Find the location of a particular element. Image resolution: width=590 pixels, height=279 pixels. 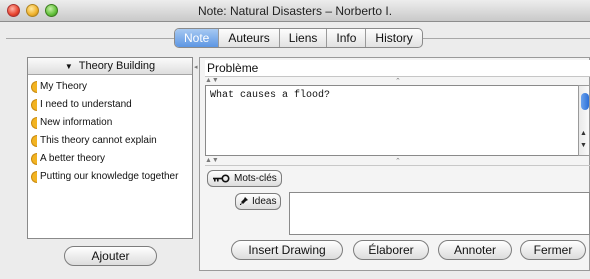

scaffold-item: I need to understand is located at coordinates (110, 105).